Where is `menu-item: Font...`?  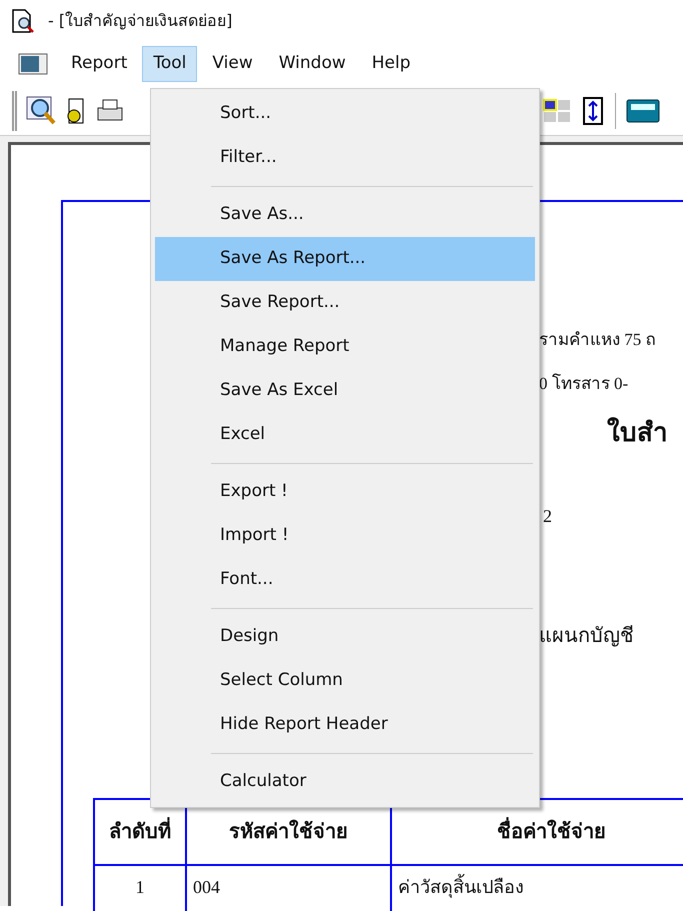
menu-item: Font... is located at coordinates (345, 580).